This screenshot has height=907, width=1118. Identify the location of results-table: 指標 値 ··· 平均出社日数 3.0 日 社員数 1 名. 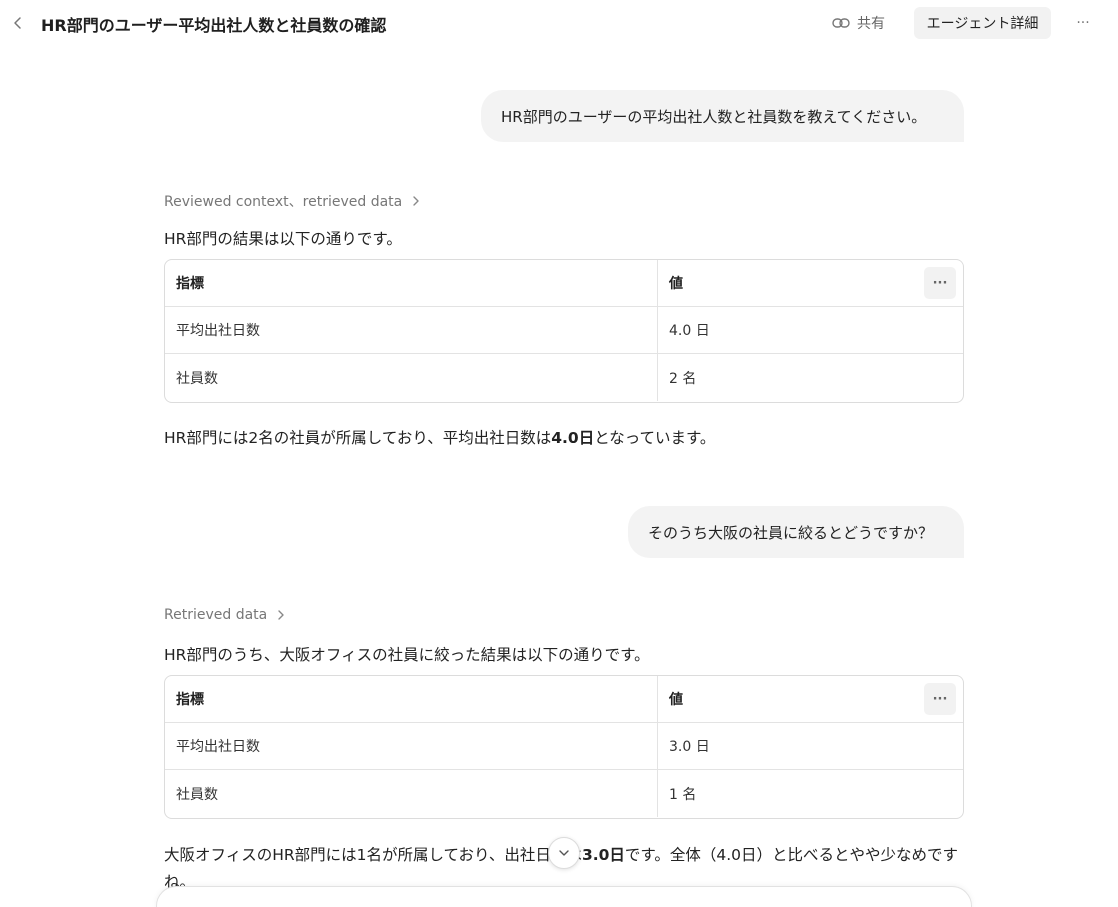
(564, 747).